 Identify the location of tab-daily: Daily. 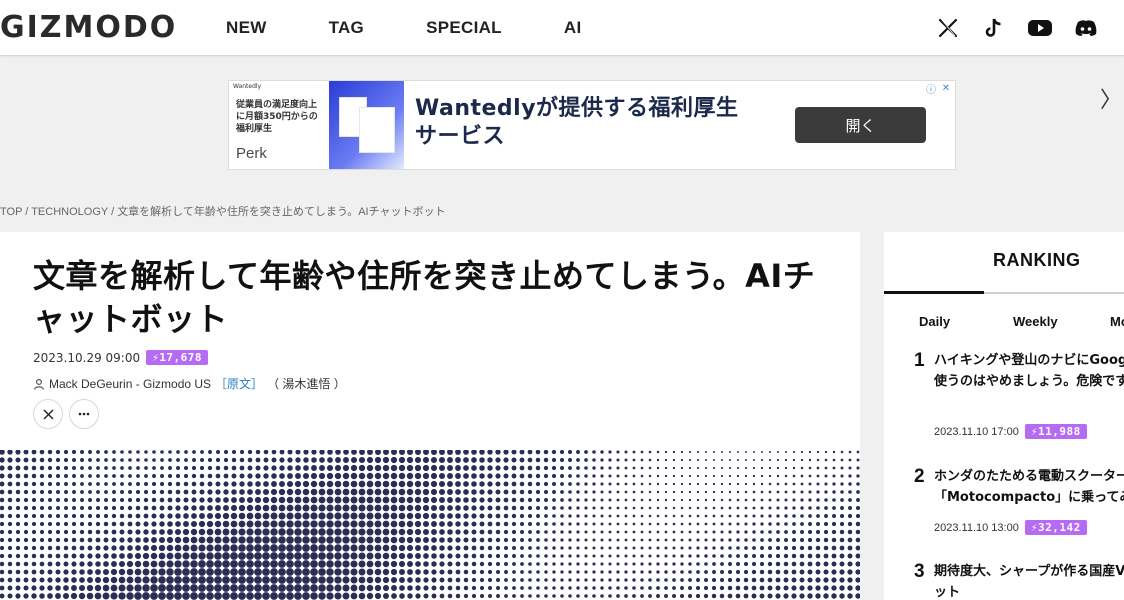
(934, 321).